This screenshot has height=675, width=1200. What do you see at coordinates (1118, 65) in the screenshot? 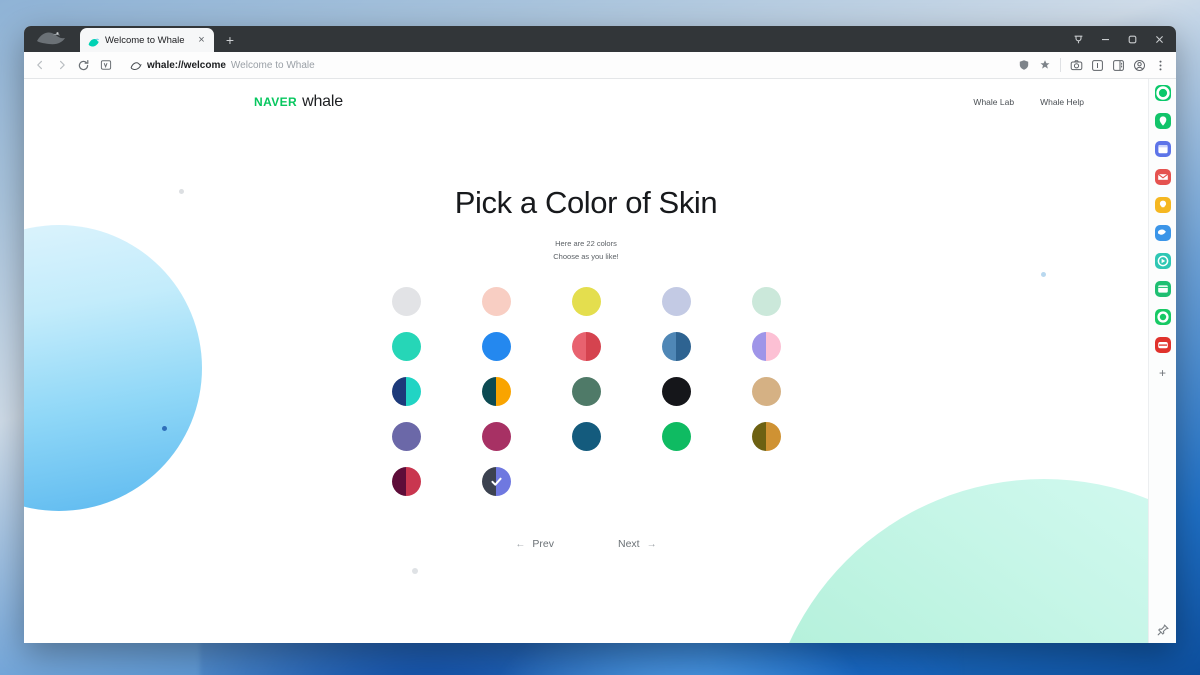
I see `split-view-icon` at bounding box center [1118, 65].